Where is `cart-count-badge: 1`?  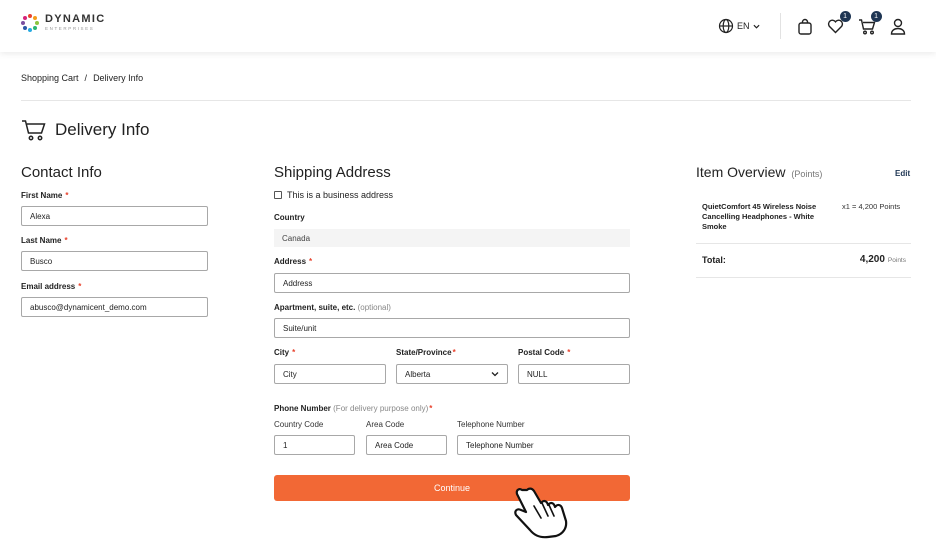
cart-count-badge: 1 is located at coordinates (876, 16).